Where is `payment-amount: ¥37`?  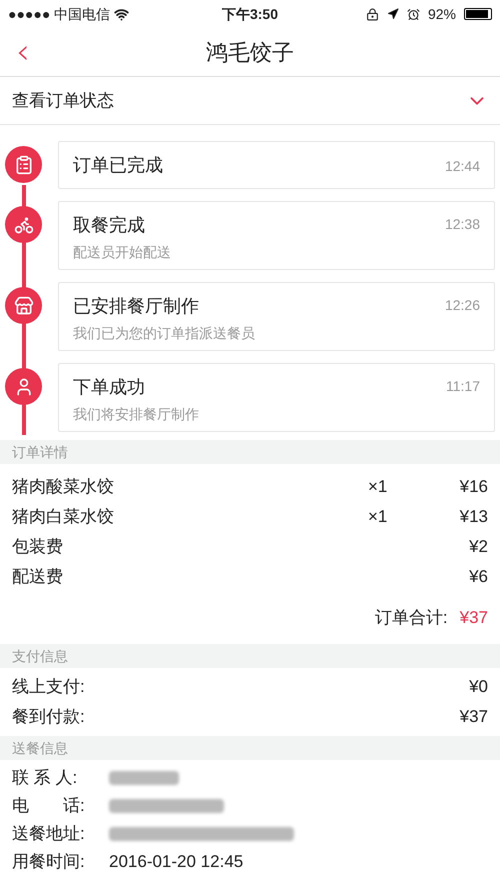
payment-amount: ¥37 is located at coordinates (474, 717).